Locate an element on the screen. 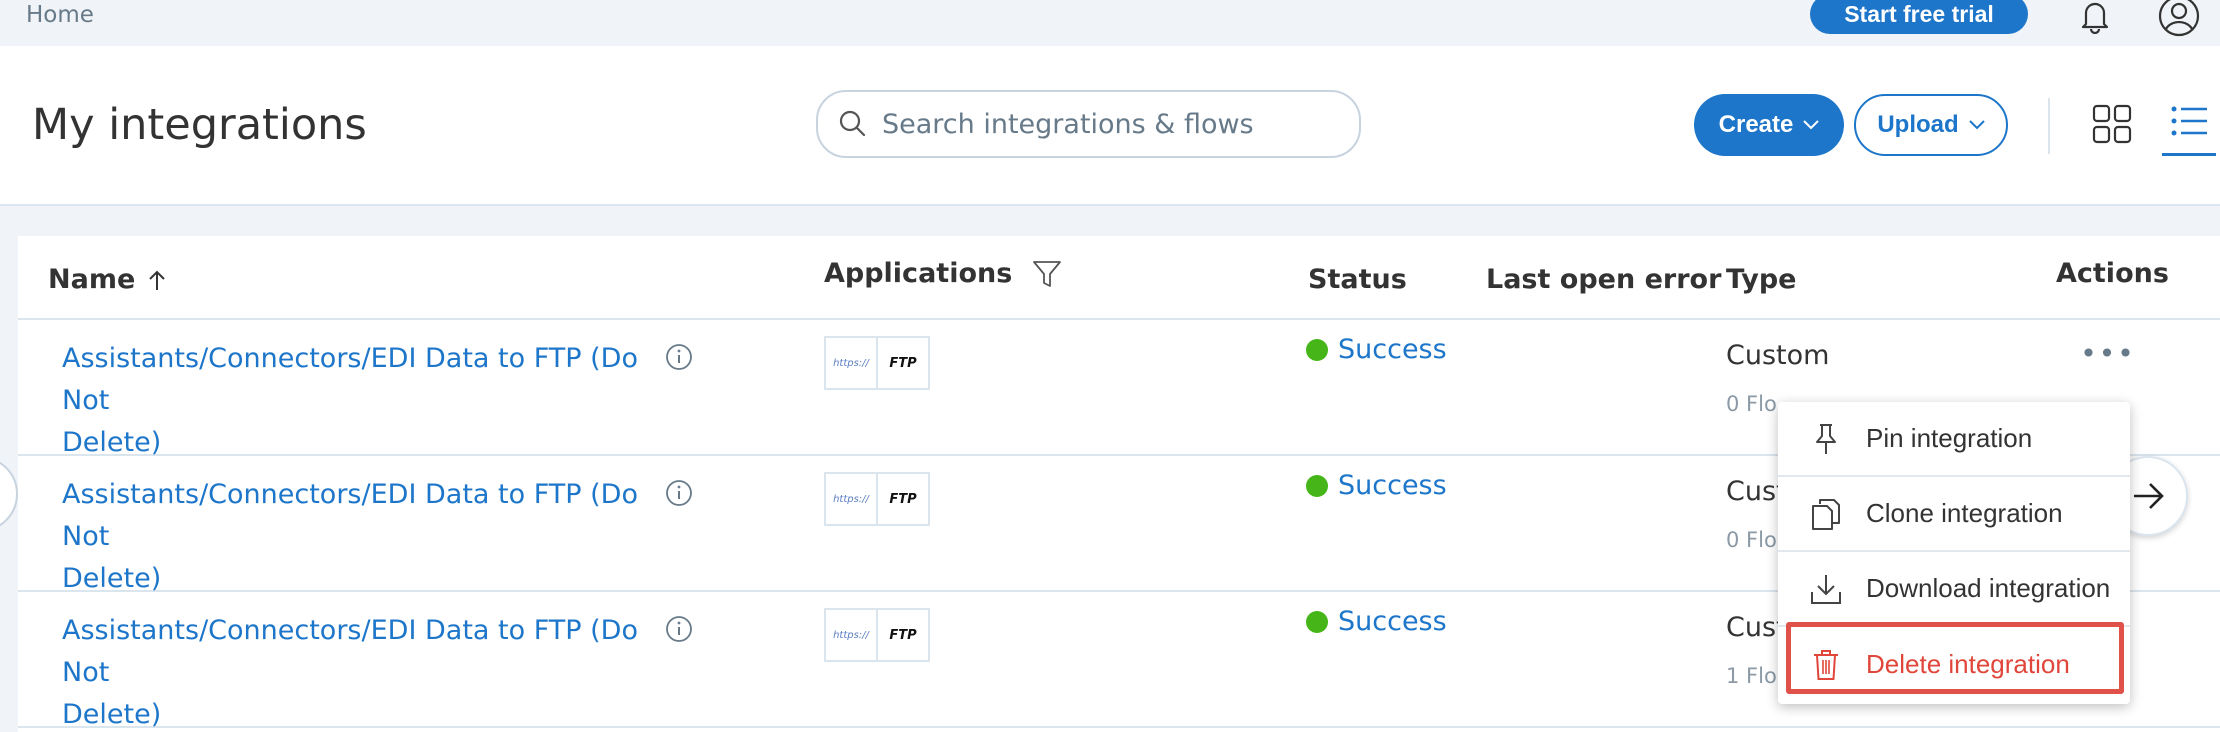 Image resolution: width=2220 pixels, height=732 pixels. create-button: Create is located at coordinates (1769, 125).